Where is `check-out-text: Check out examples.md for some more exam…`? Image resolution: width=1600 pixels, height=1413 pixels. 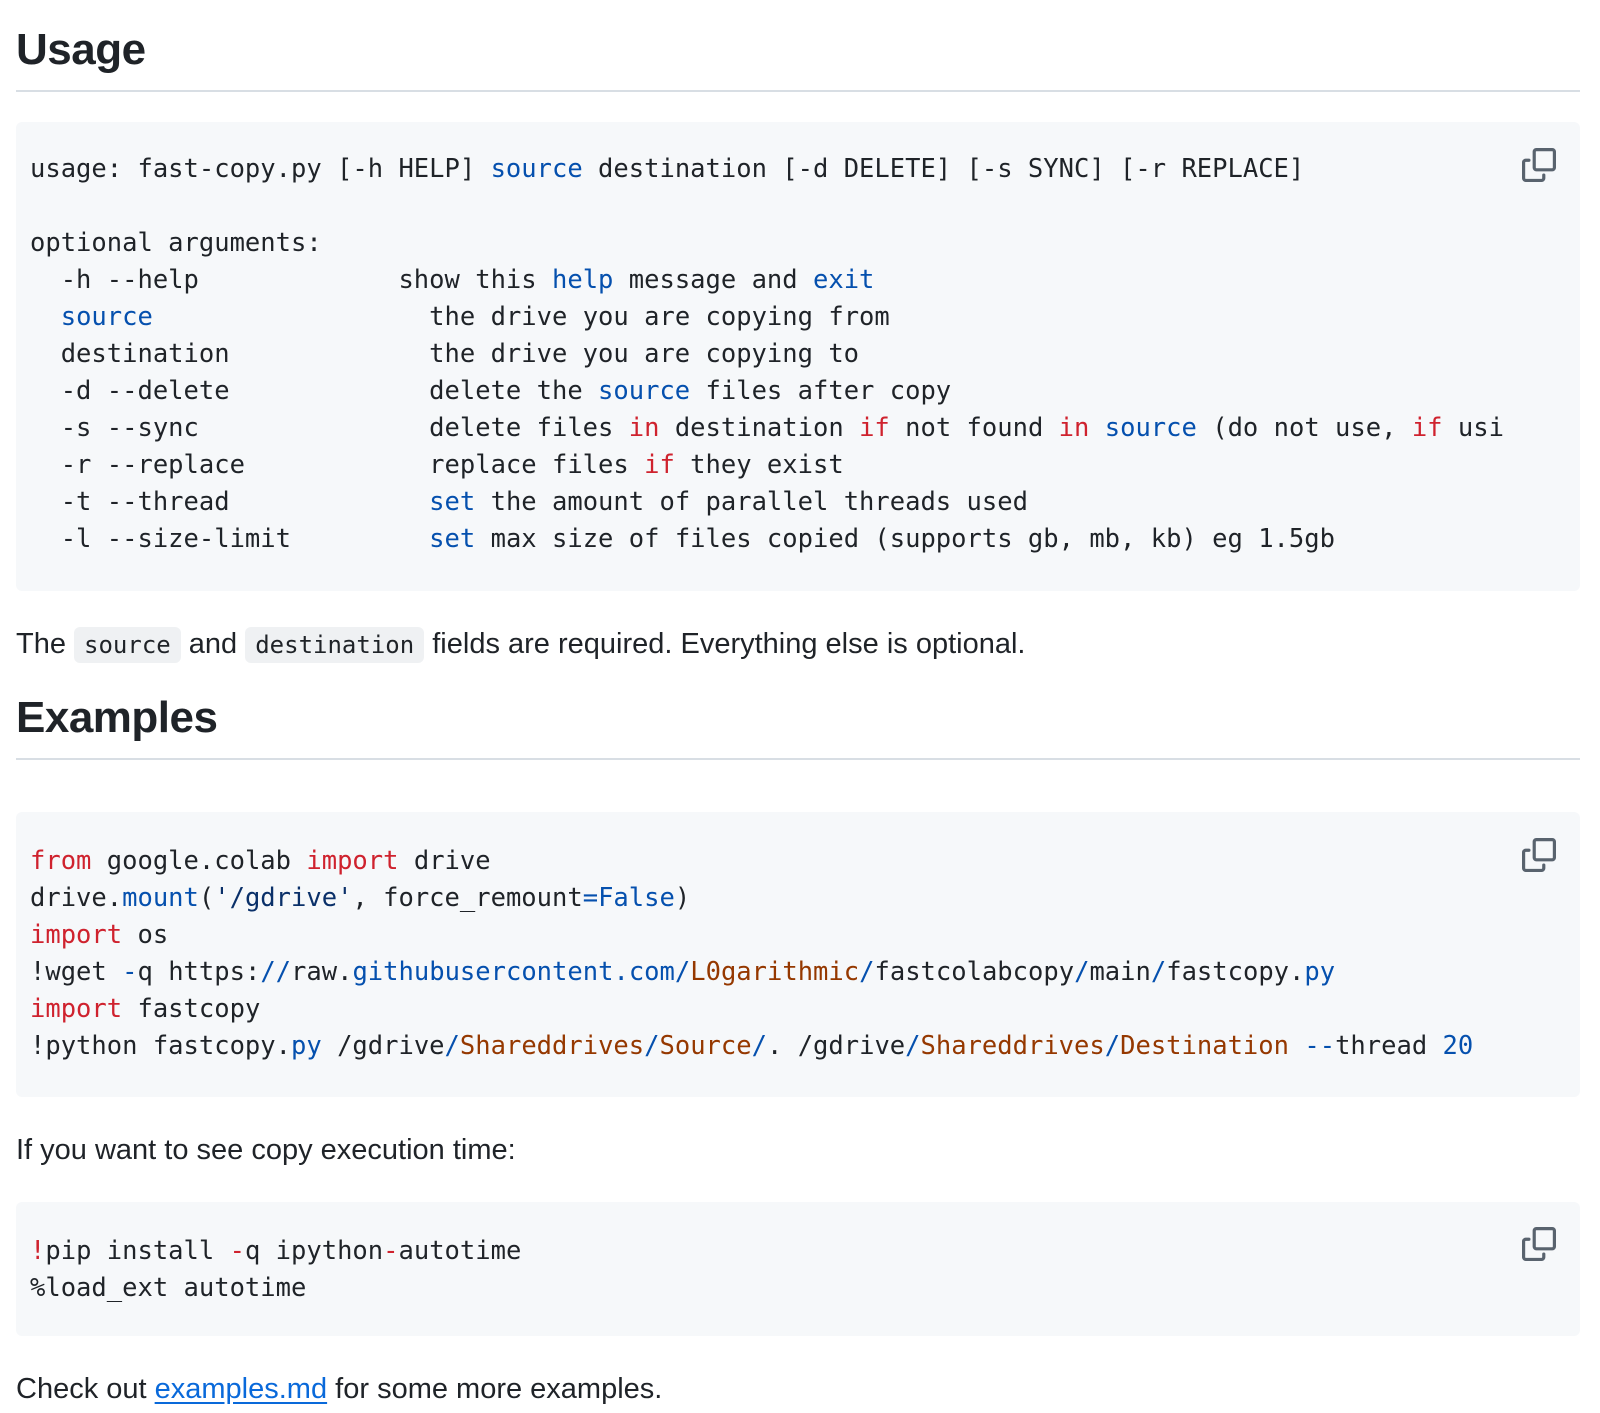
check-out-text: Check out examples.md for some more exam… is located at coordinates (339, 1389).